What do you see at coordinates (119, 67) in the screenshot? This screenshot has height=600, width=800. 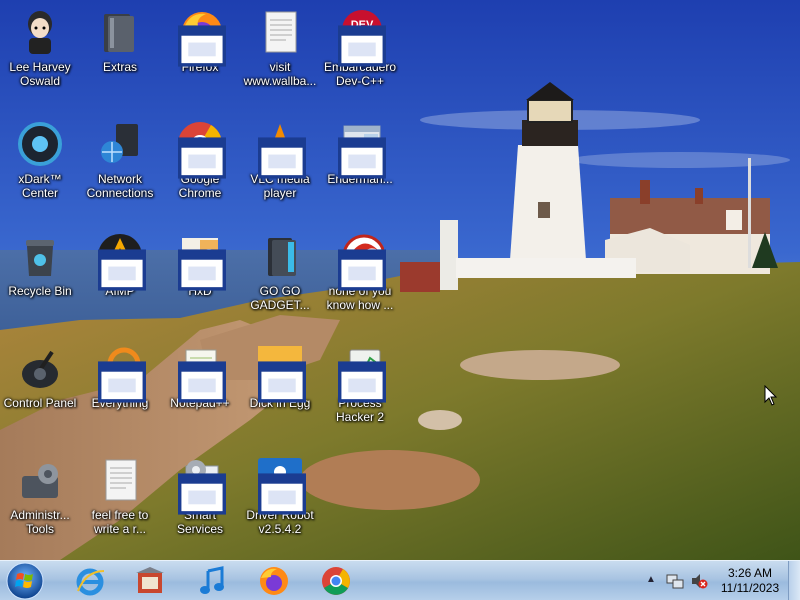 I see `desktop-icon-label: Extras` at bounding box center [119, 67].